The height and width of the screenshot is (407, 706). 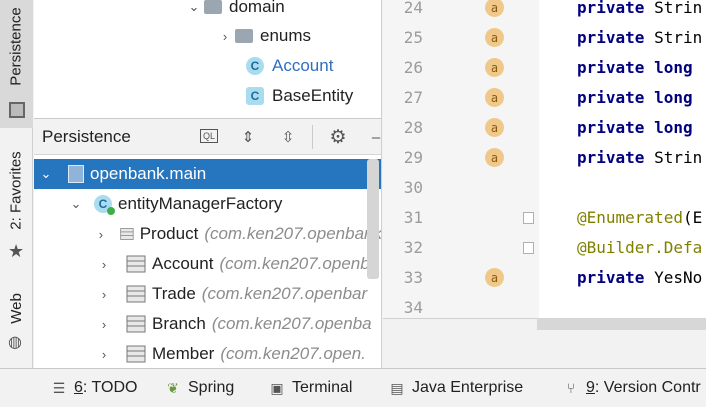 I want to click on spring-leaf-icon: ❦, so click(x=173, y=387).